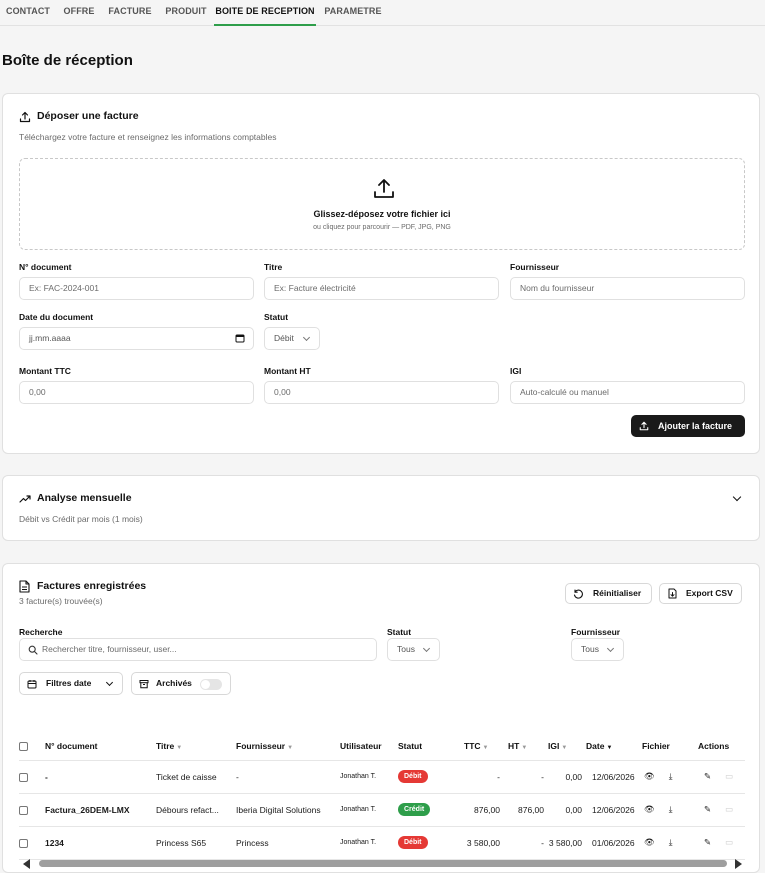 Image resolution: width=765 pixels, height=873 pixels. What do you see at coordinates (627, 288) in the screenshot?
I see `supplier-input: Nom du fournisseur` at bounding box center [627, 288].